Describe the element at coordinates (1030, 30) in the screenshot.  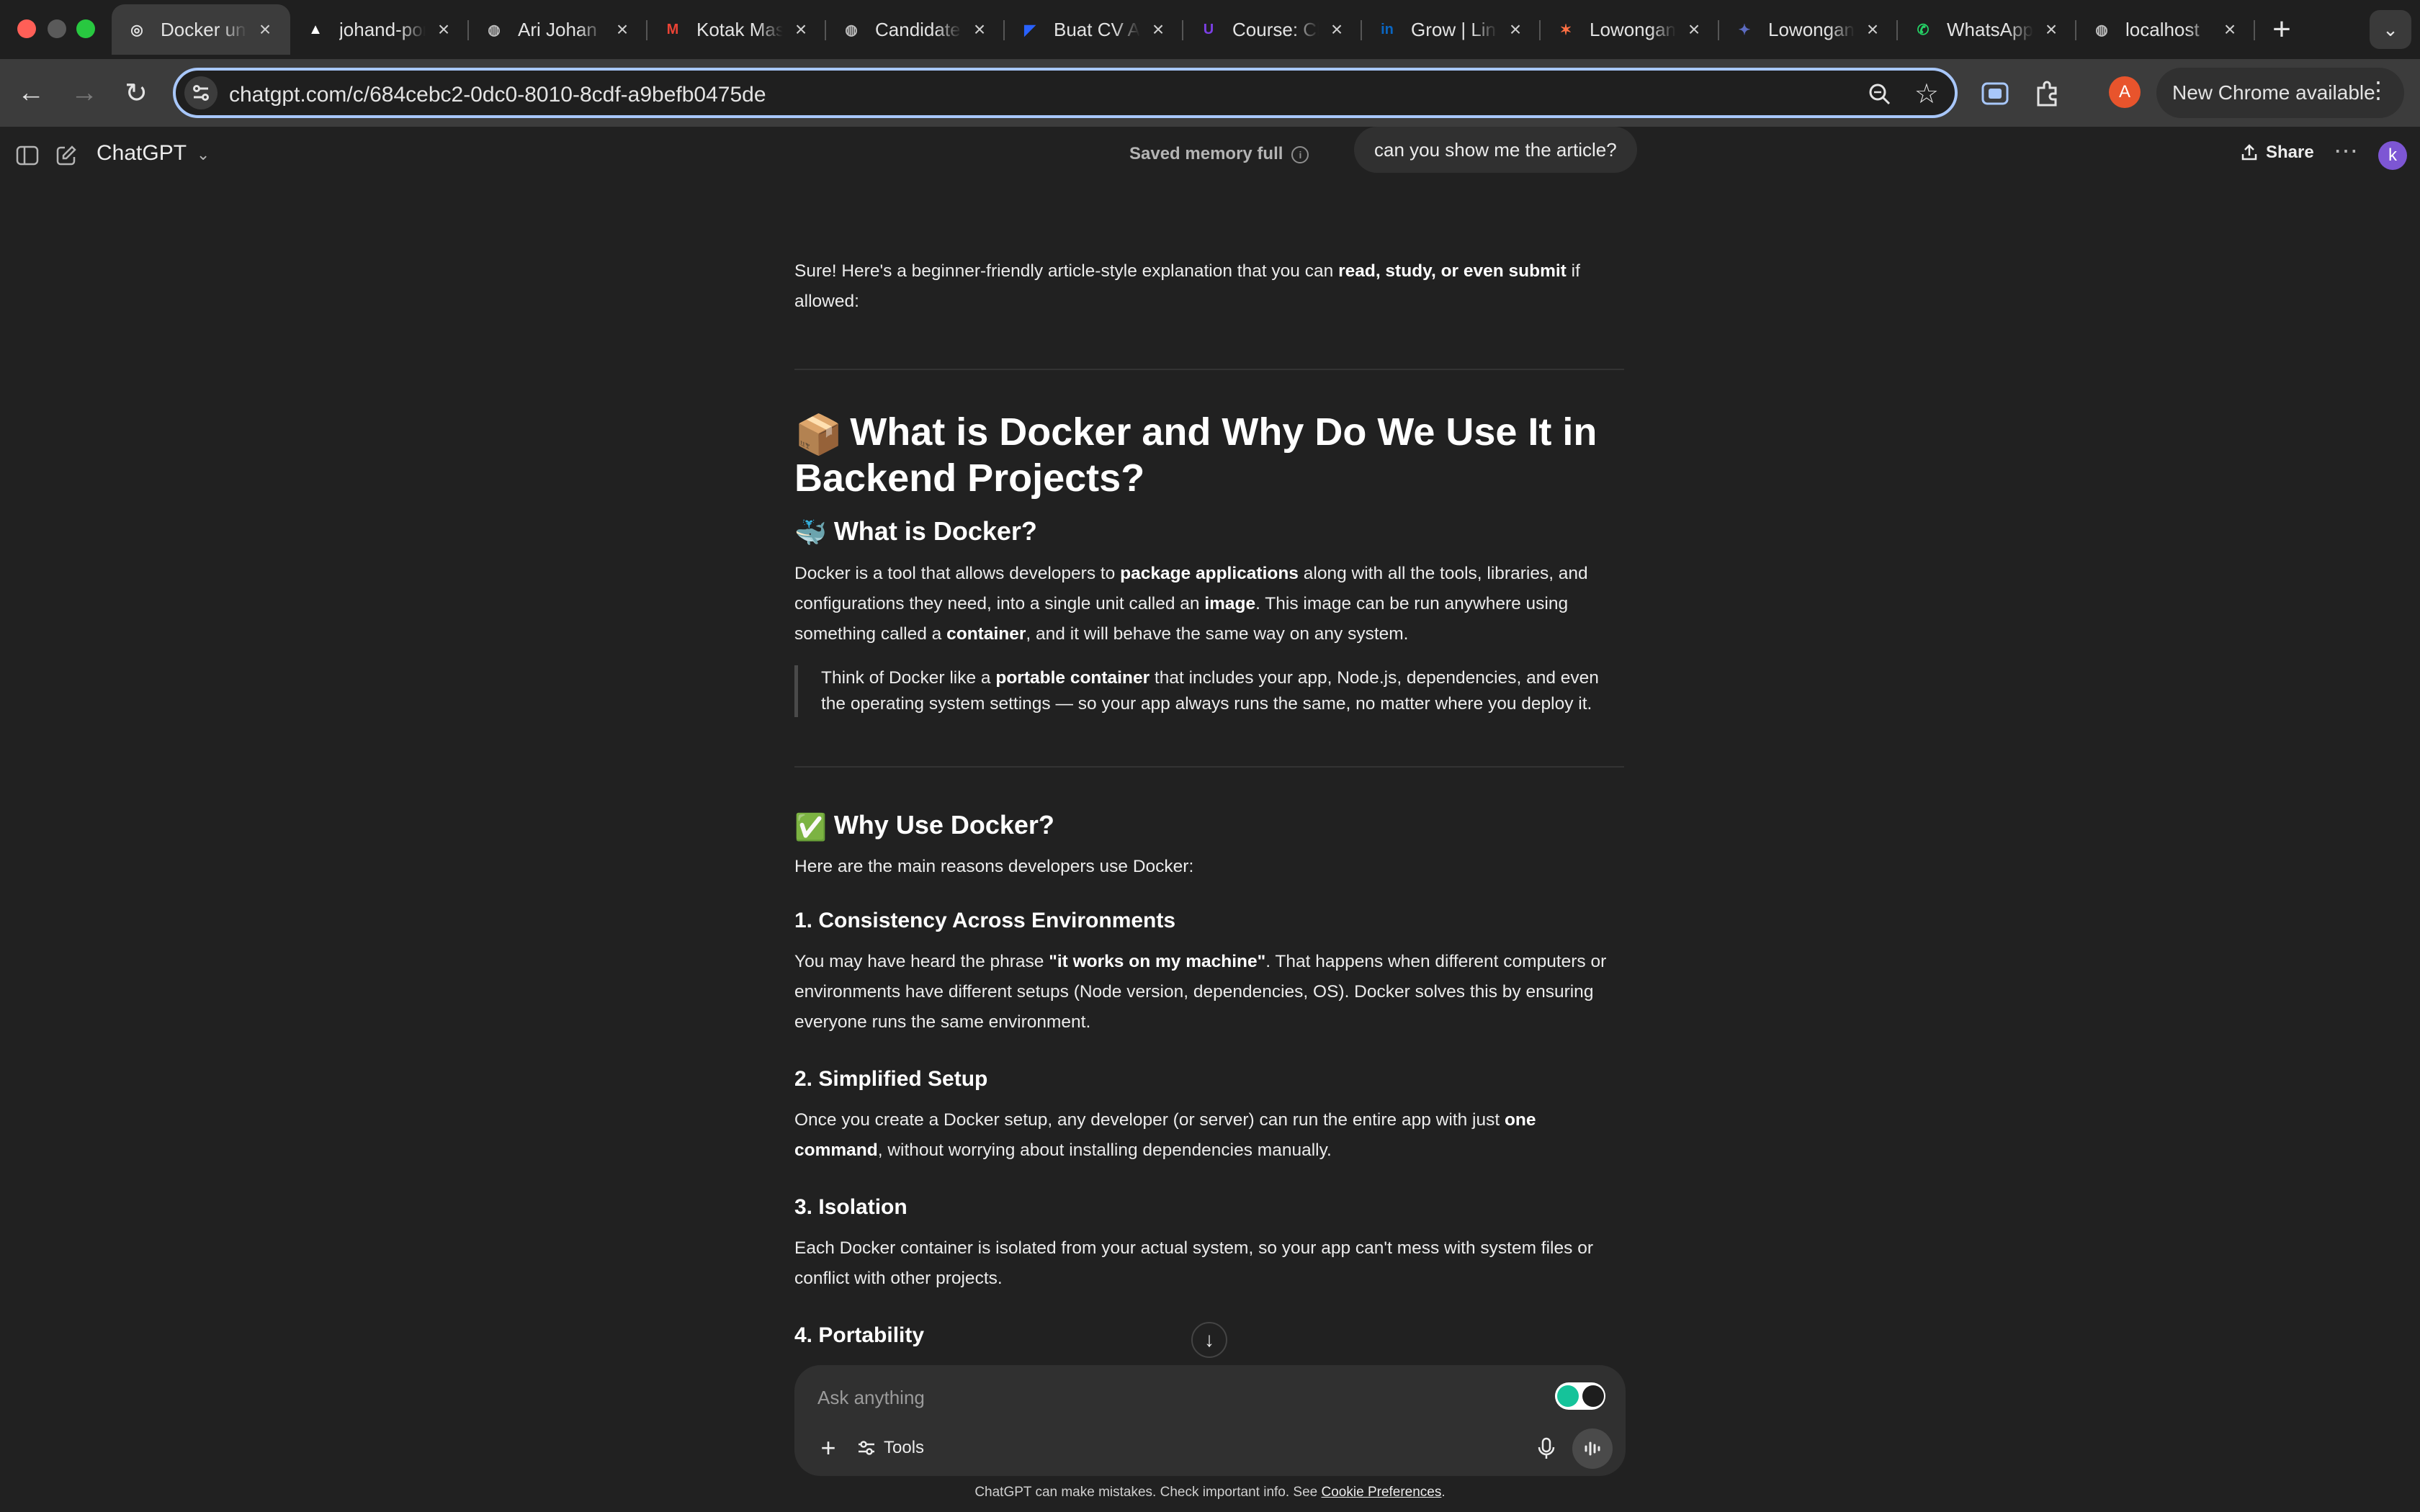
I see `cv-icon: ◤` at that location.